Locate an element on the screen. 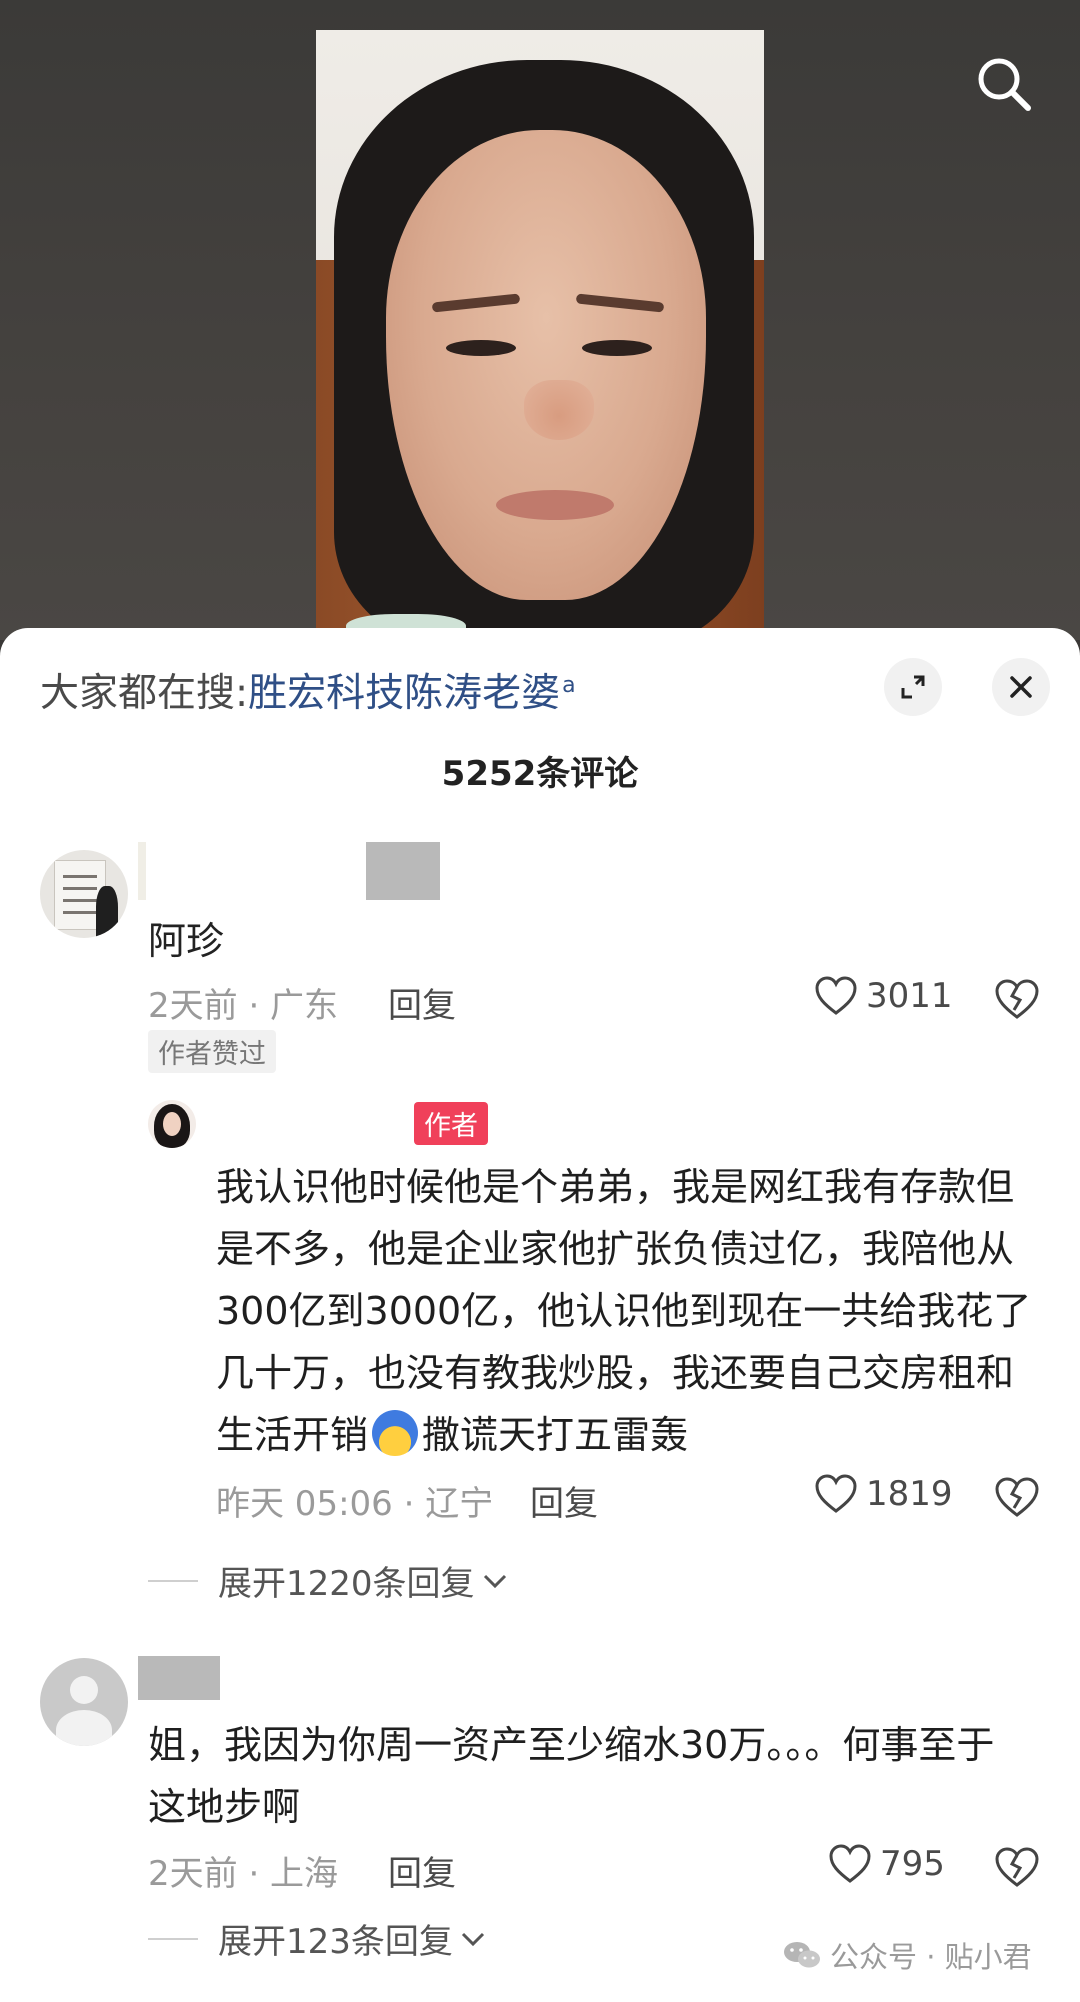  lips is located at coordinates (555, 505).